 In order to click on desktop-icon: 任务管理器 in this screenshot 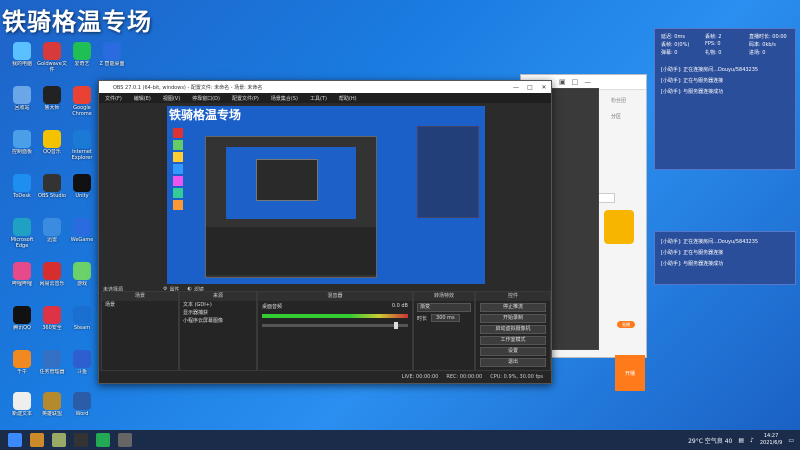, I will do `click(52, 365)`.